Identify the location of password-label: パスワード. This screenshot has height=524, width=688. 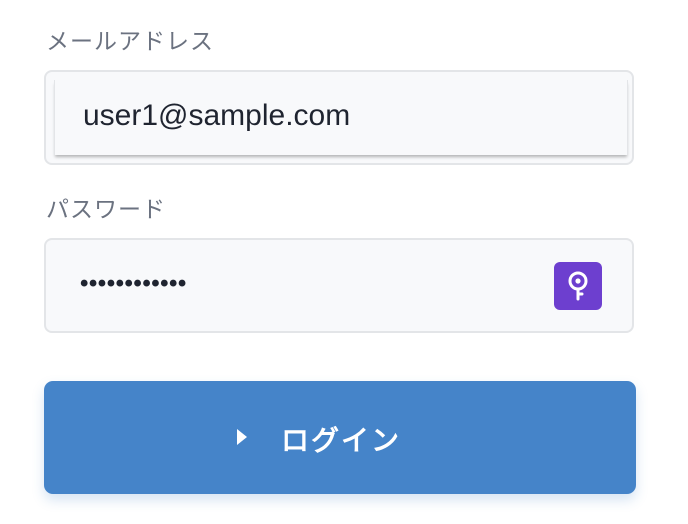
(106, 210).